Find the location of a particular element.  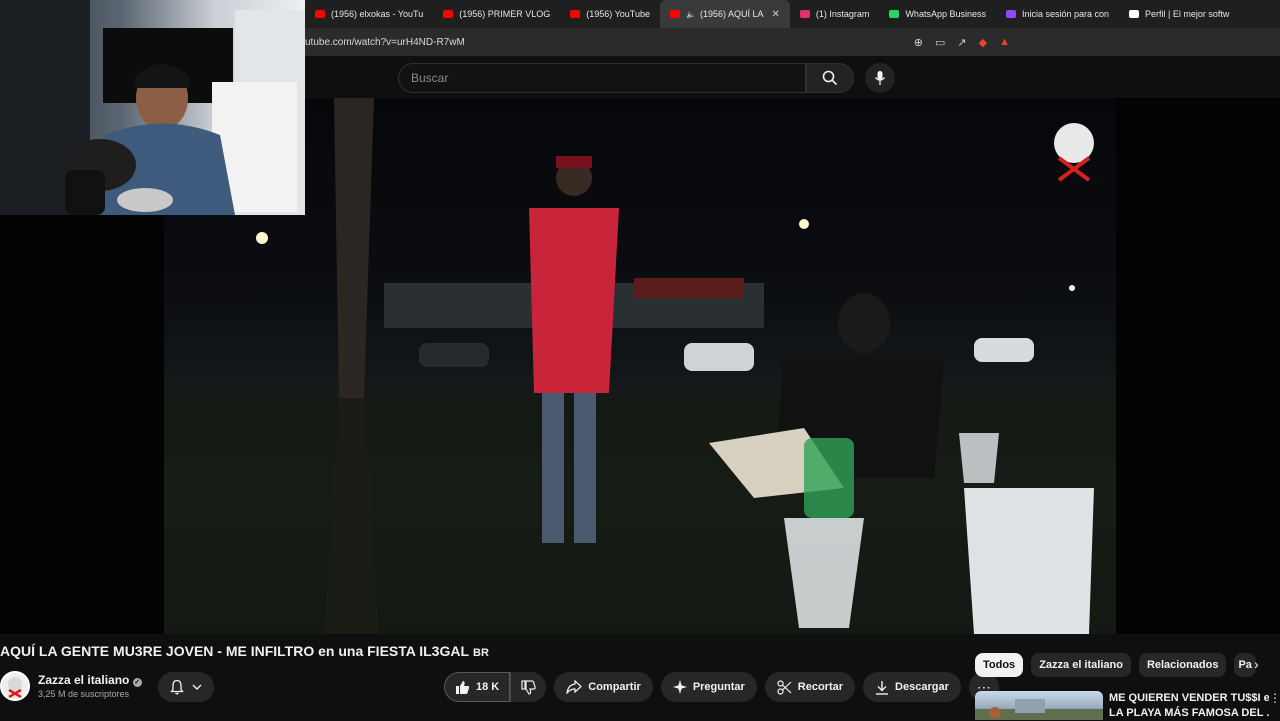

browser-tab: (1) Instagram is located at coordinates (835, 14).